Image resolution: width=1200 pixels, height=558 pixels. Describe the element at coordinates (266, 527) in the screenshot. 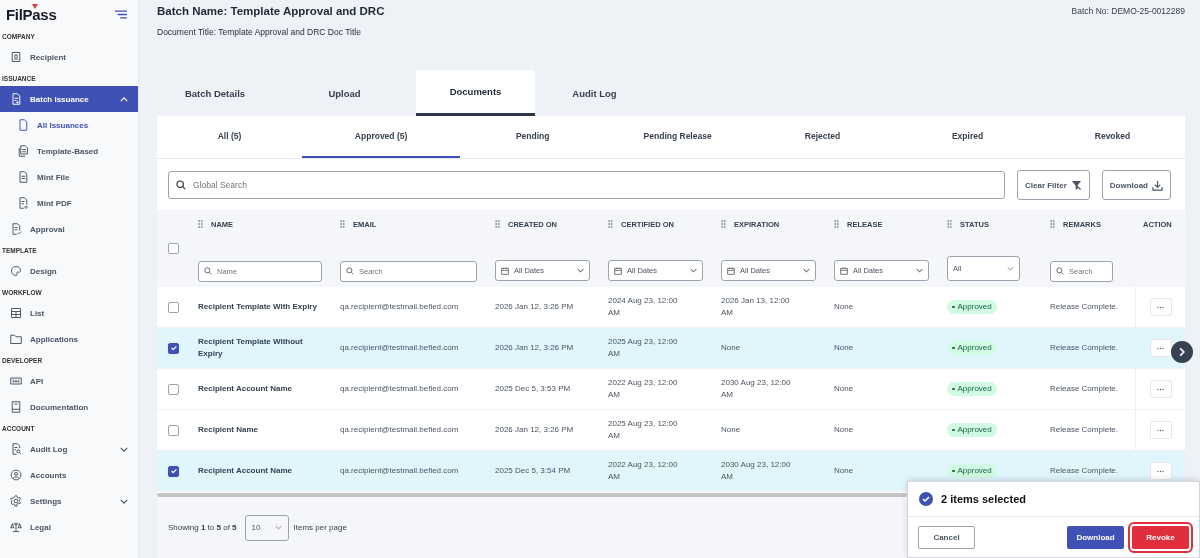

I see `page-size-select: 10` at that location.